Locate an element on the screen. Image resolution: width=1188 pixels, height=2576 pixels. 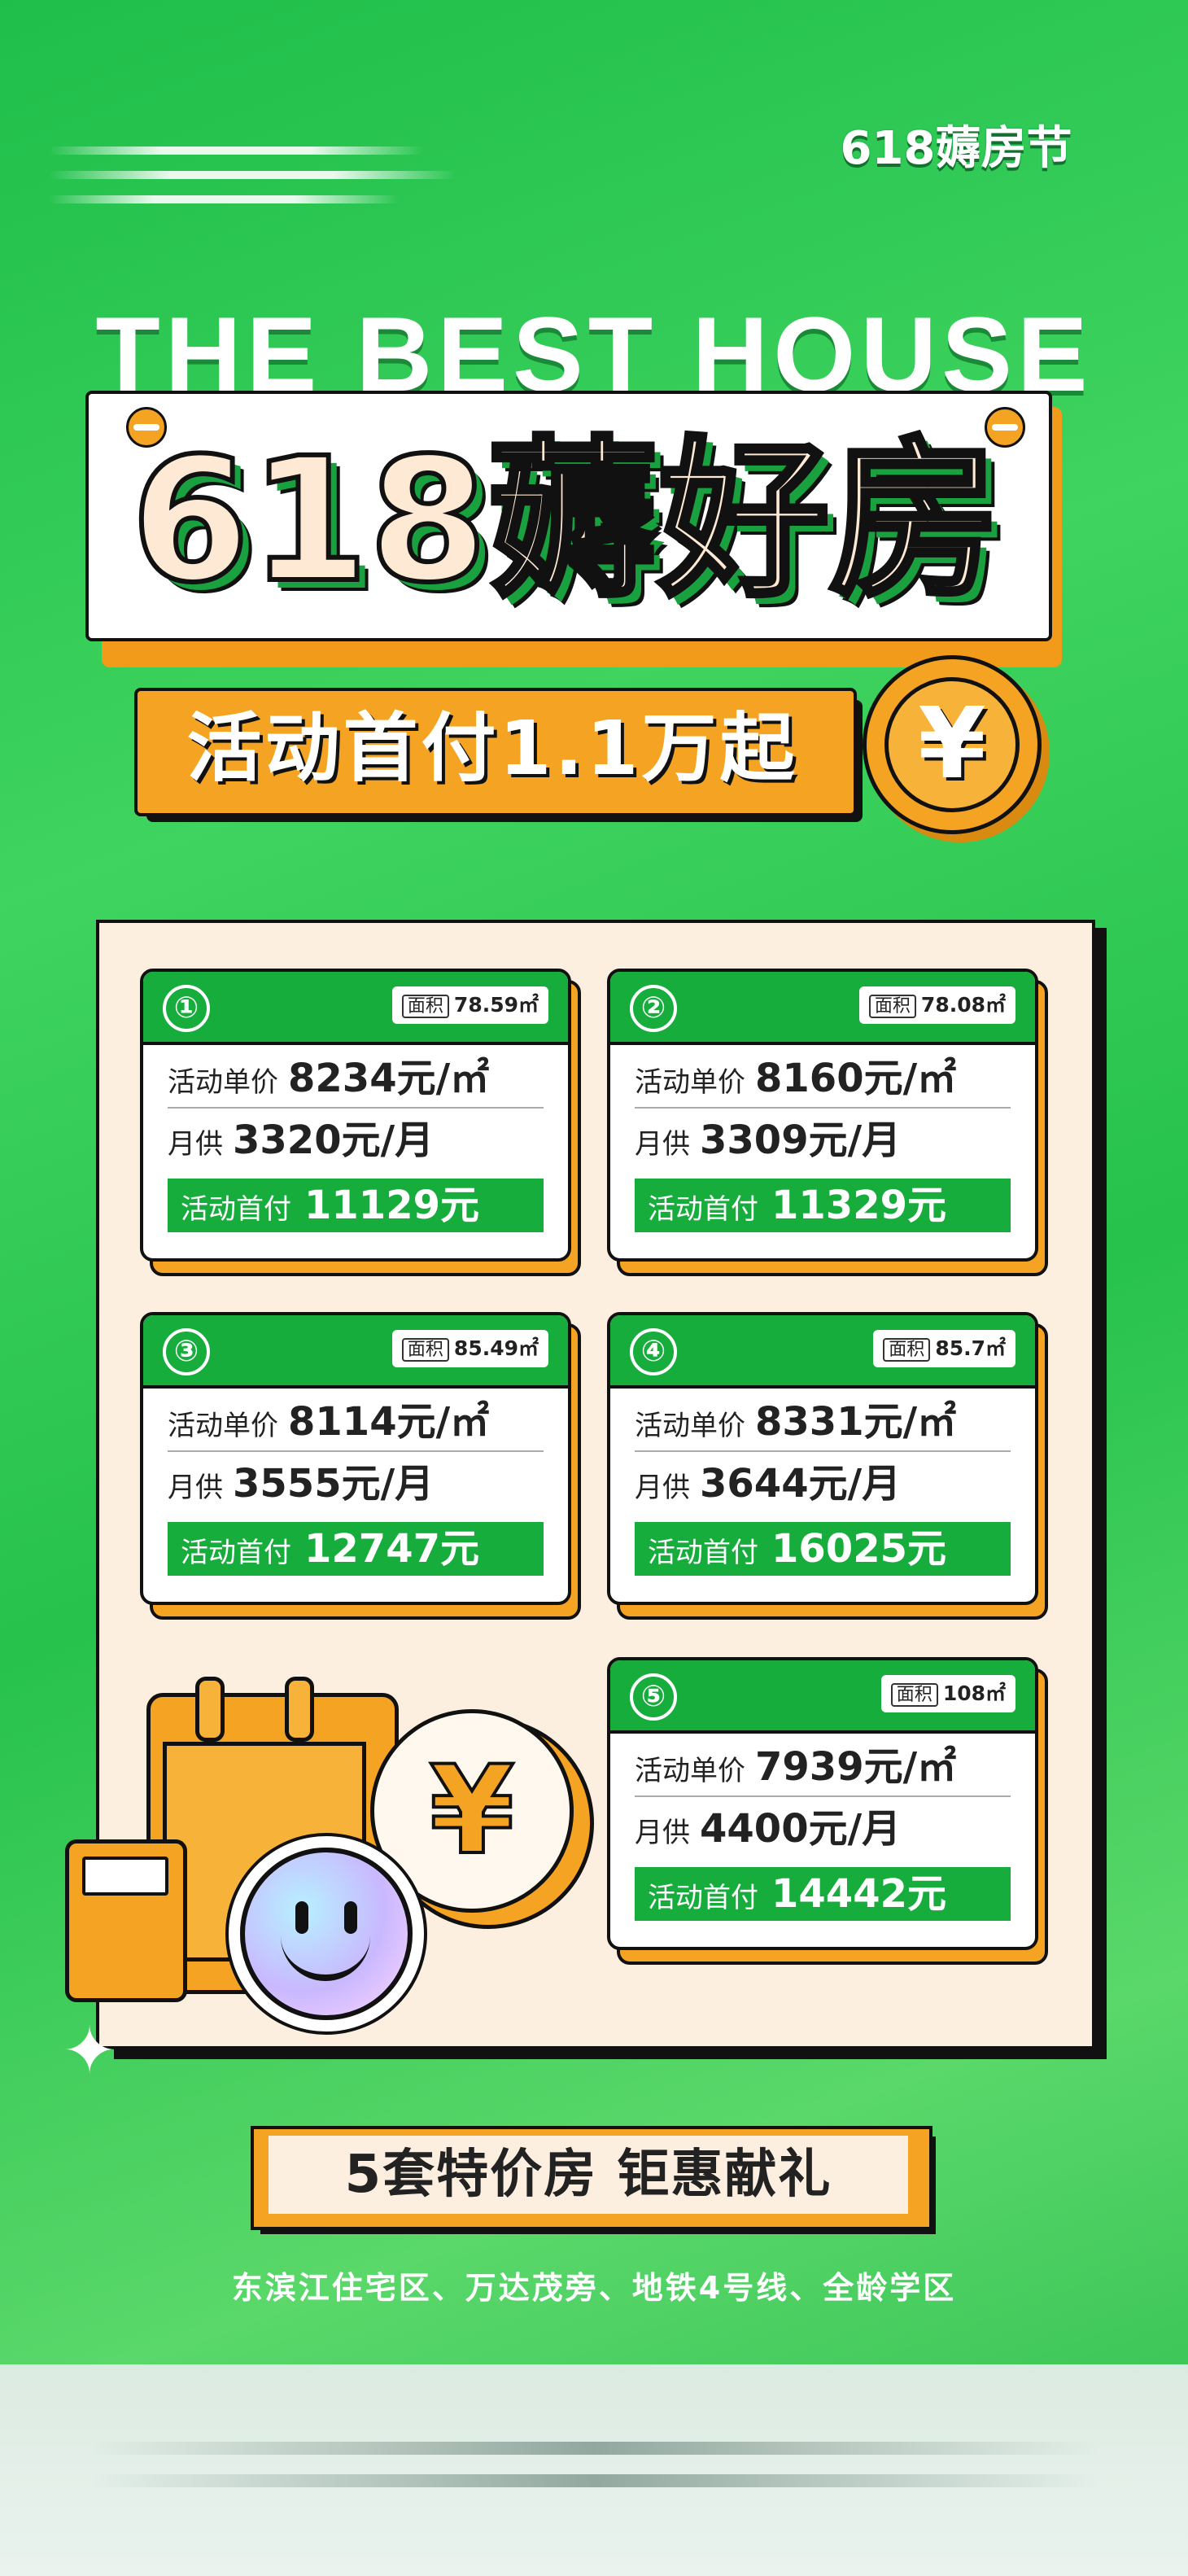
down-payment-bar: 活动首付 14442元 is located at coordinates (823, 1894).